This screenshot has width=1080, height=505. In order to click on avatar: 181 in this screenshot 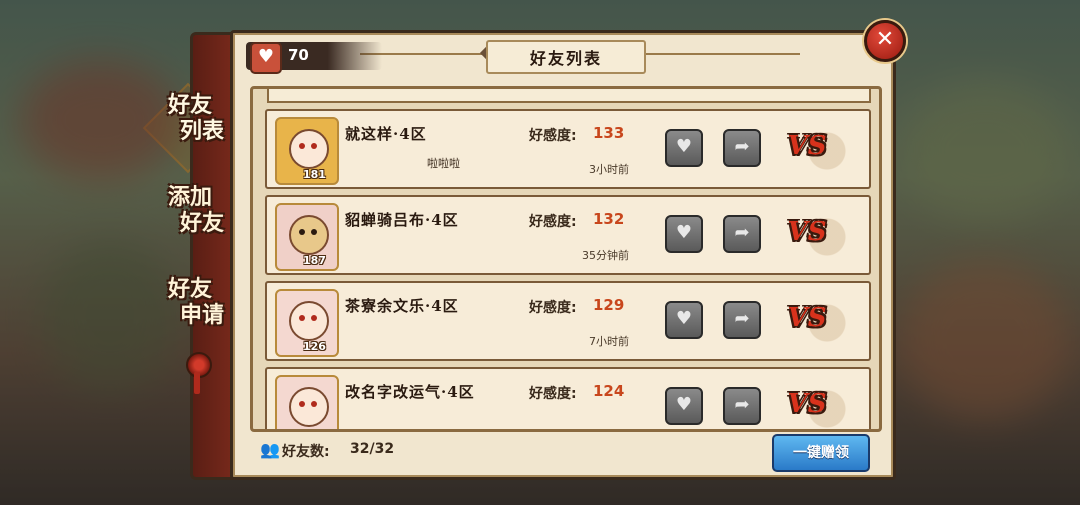, I will do `click(307, 151)`.